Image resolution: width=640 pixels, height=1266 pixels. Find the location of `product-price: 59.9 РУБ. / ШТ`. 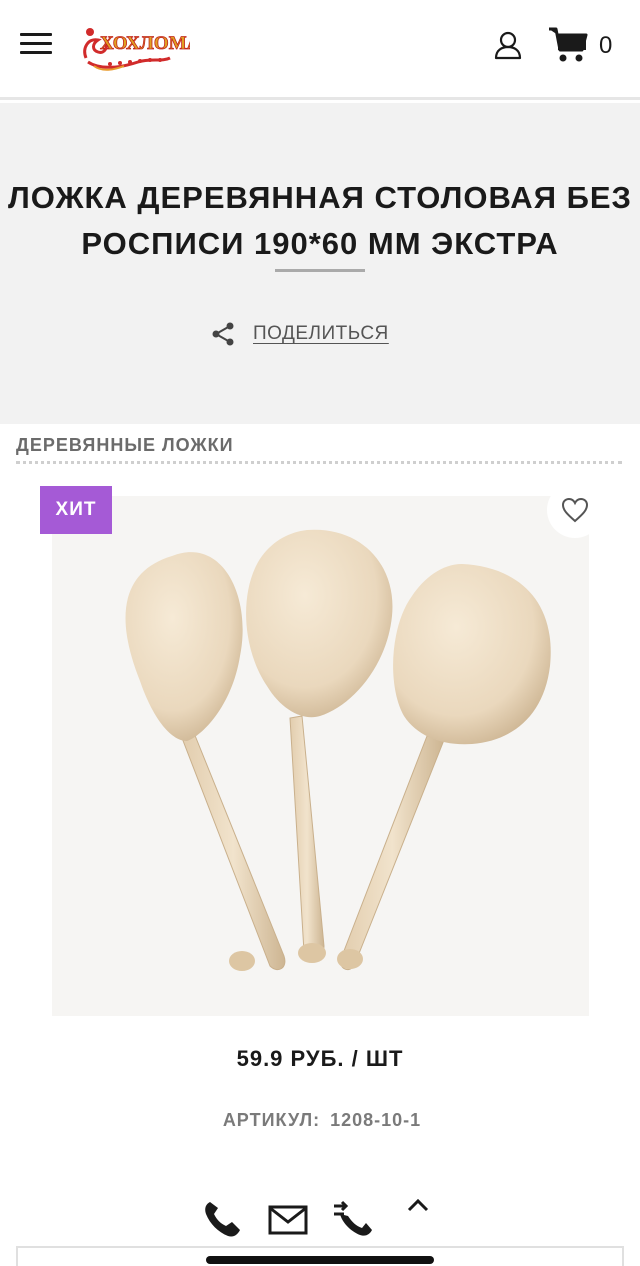

product-price: 59.9 РУБ. / ШТ is located at coordinates (320, 1058).